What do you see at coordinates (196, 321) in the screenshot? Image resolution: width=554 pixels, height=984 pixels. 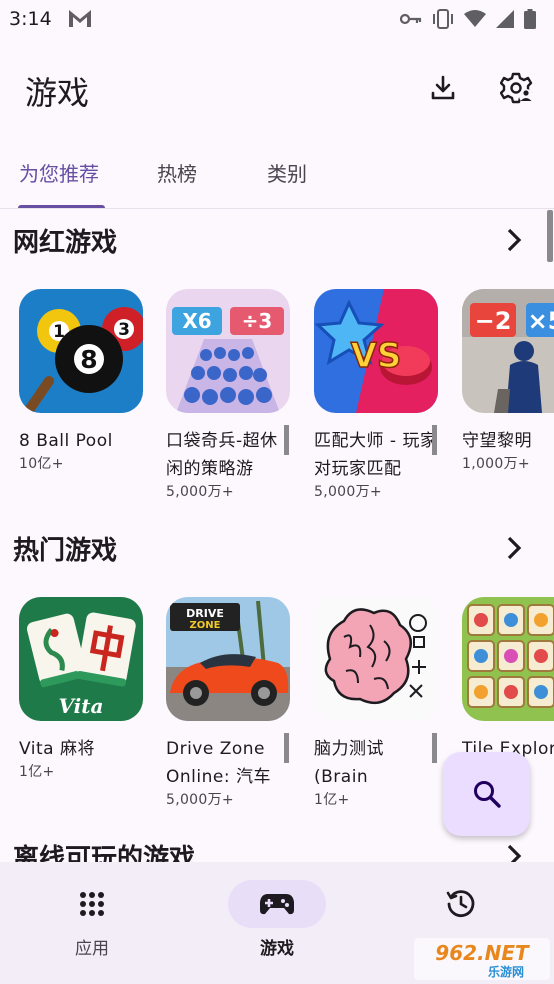 I see `svg-text: X6` at bounding box center [196, 321].